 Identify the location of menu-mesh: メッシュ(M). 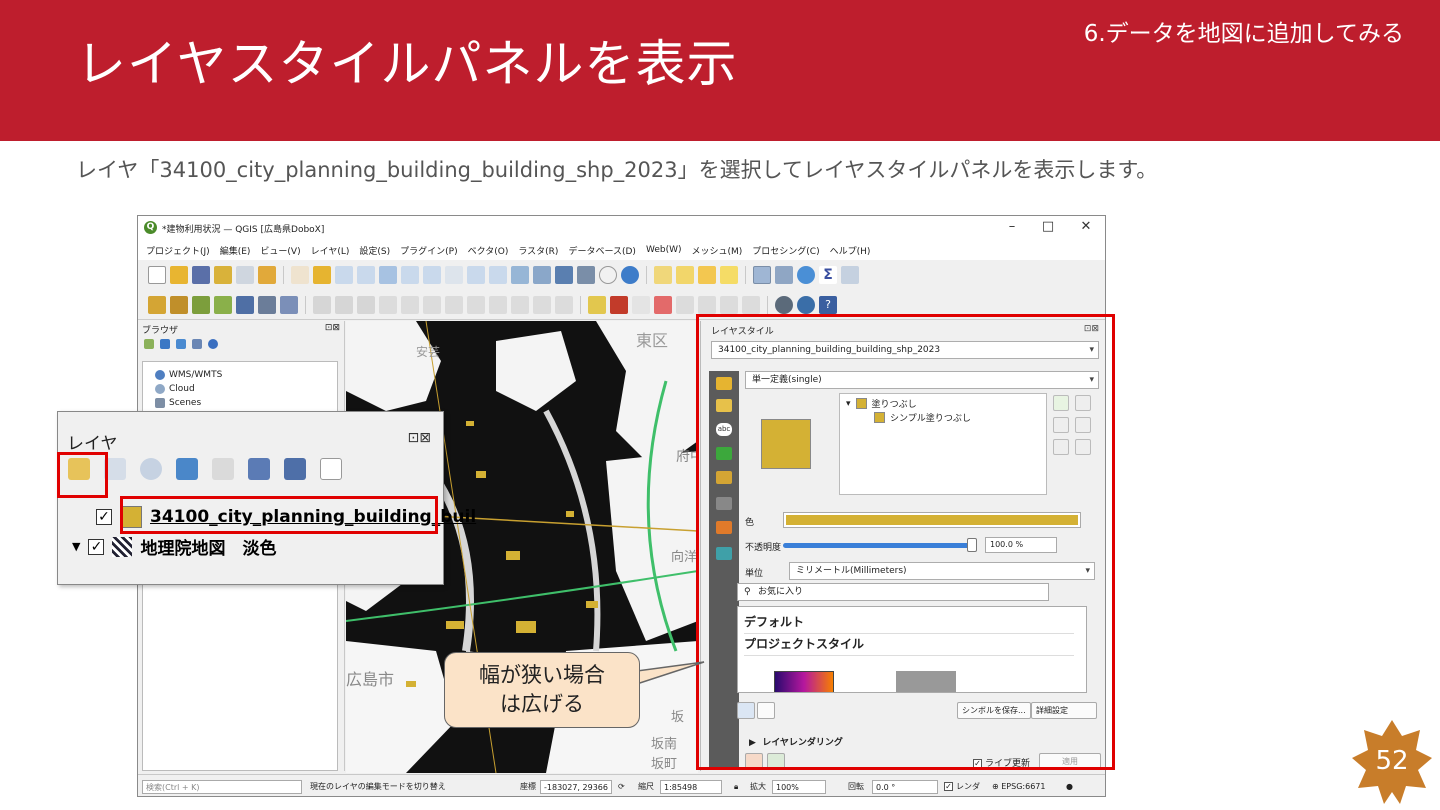
(717, 250).